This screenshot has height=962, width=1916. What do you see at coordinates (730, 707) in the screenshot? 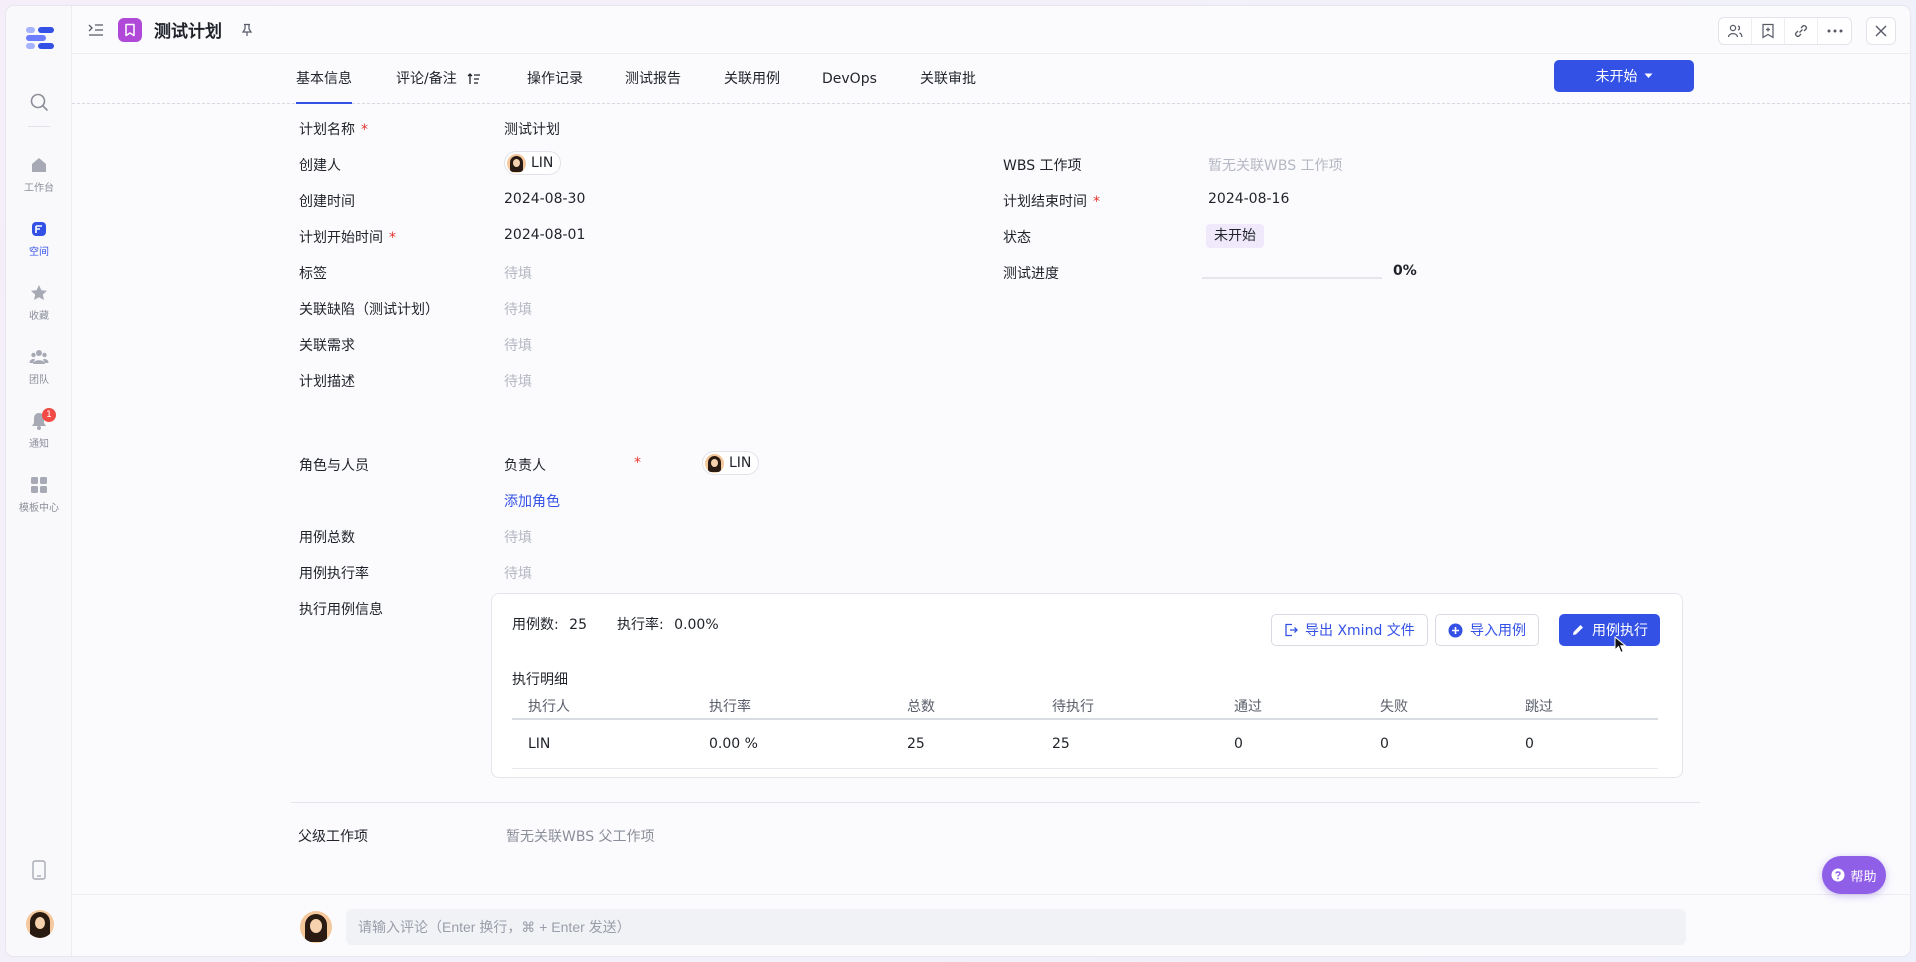
I see `column-header: 执行率` at bounding box center [730, 707].